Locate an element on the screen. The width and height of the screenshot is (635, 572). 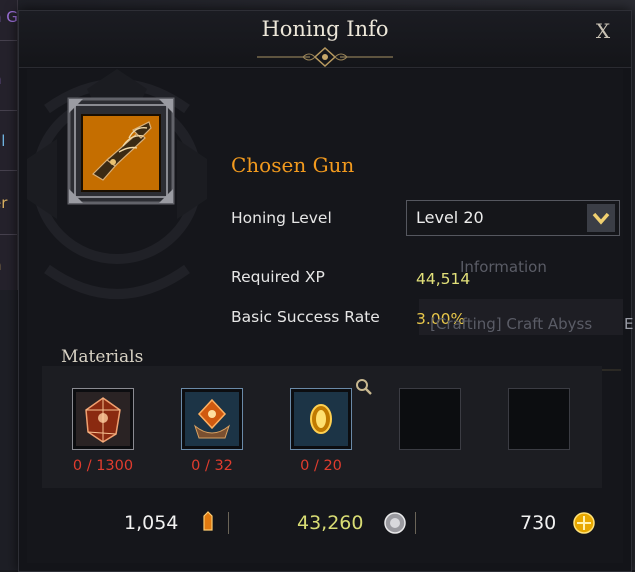
silver-coin-icon is located at coordinates (395, 523).